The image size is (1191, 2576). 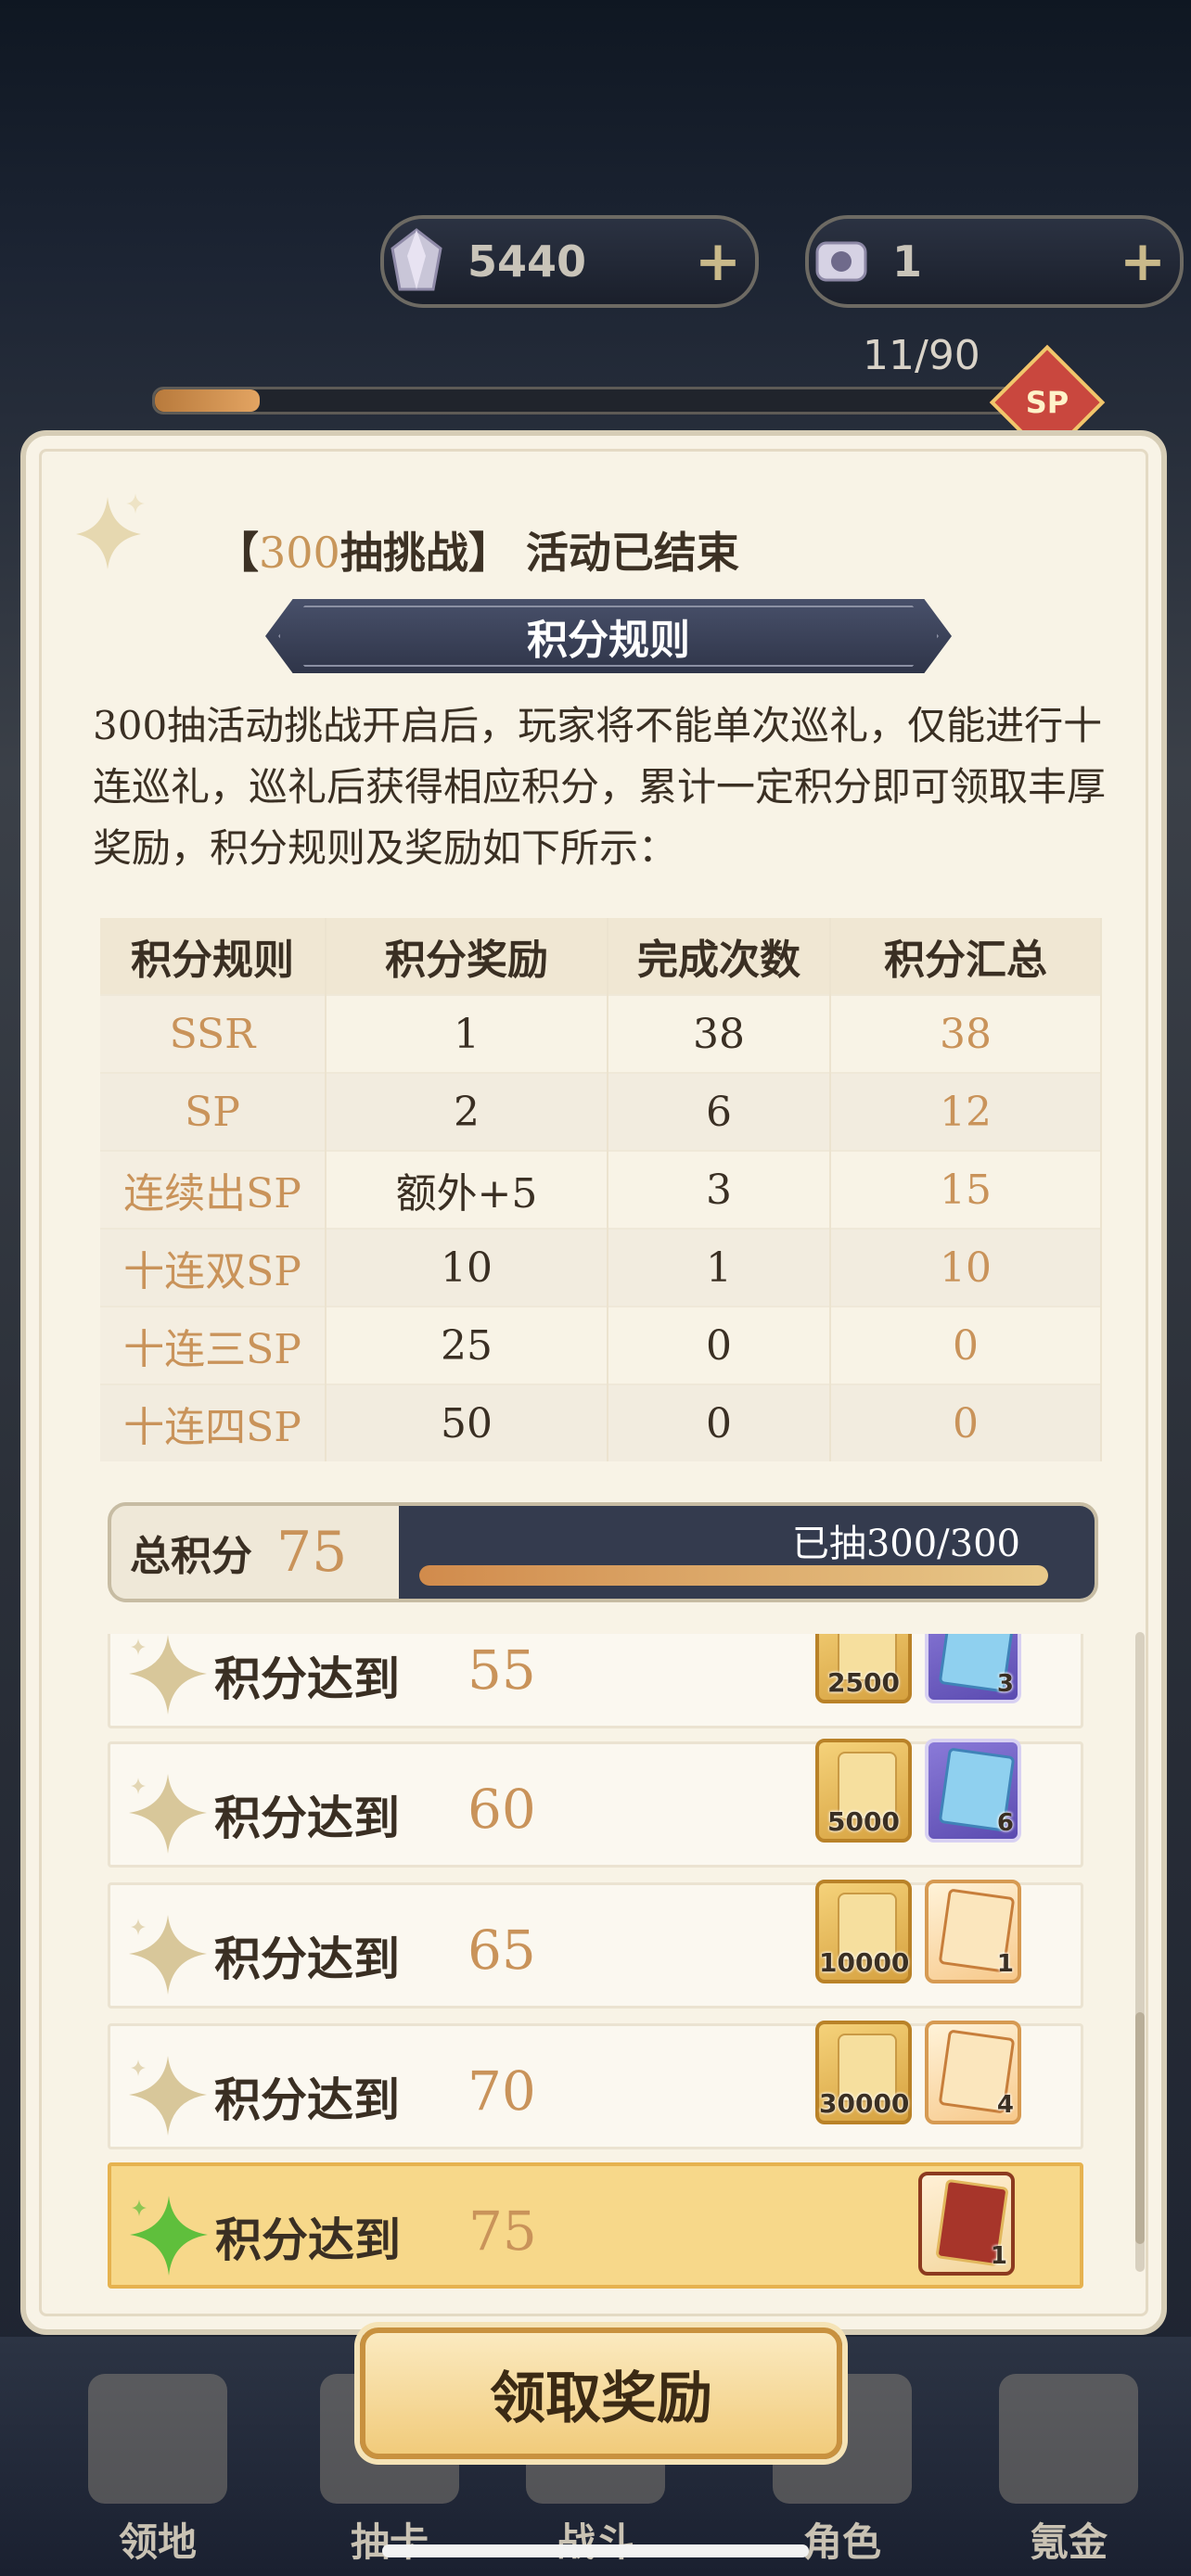 I want to click on nav-territory: 领地, so click(x=157, y=2472).